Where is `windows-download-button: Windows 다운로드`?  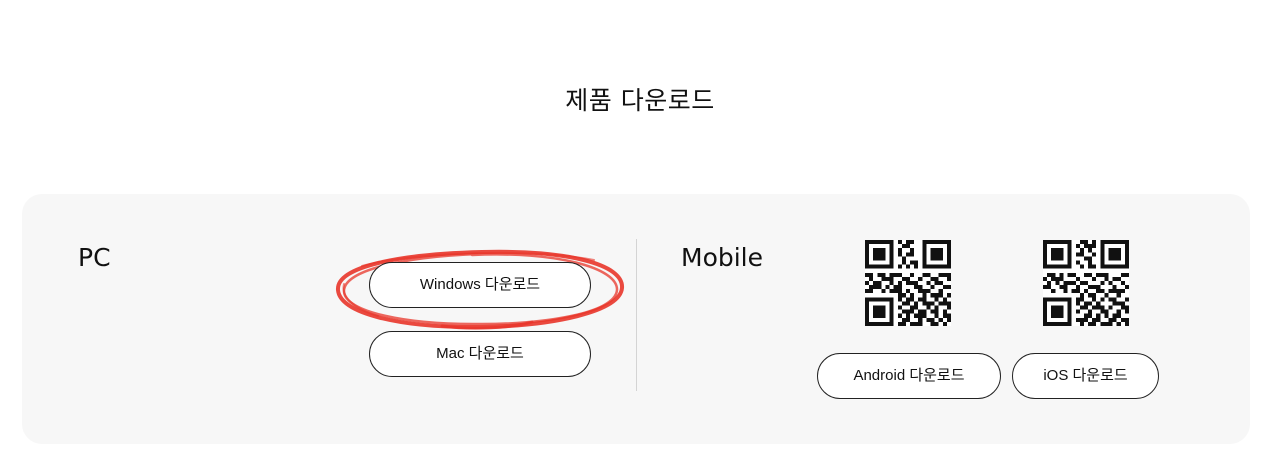
windows-download-button: Windows 다운로드 is located at coordinates (480, 285).